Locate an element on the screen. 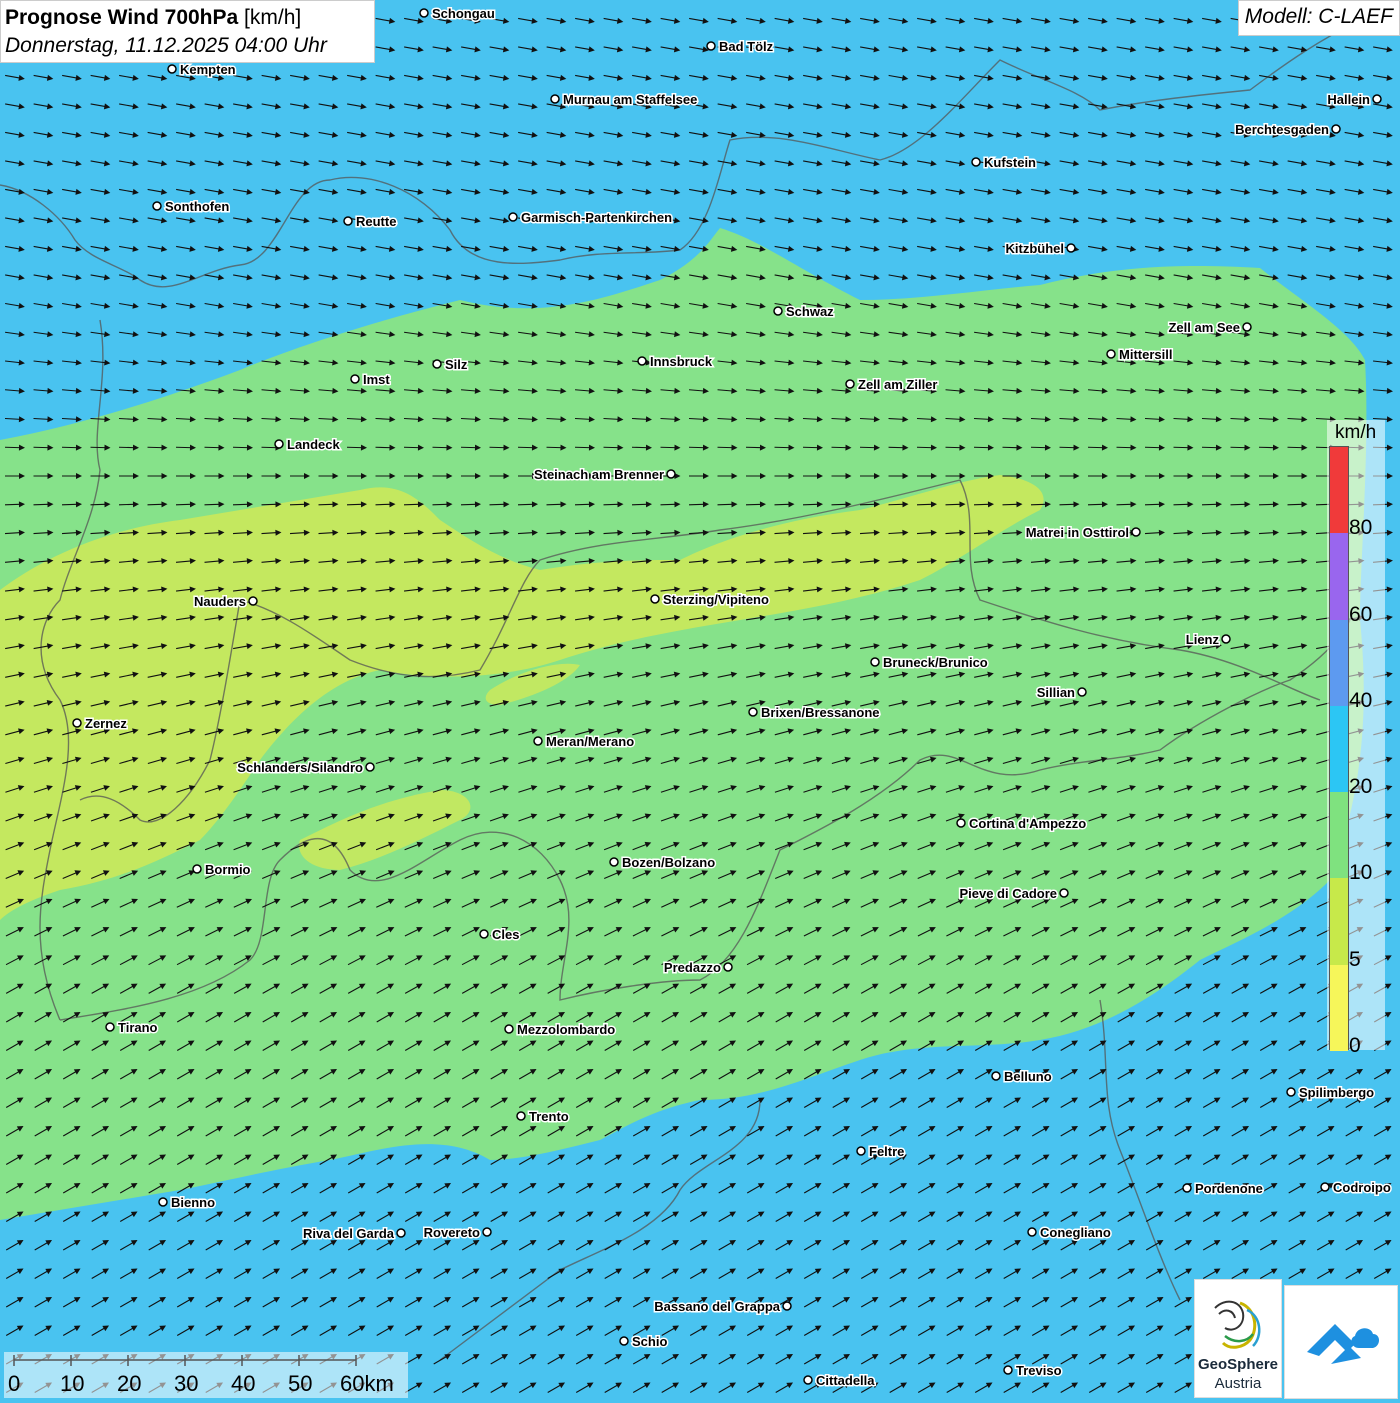  city-label: Garmisch-Partenkirchen is located at coordinates (596, 217).